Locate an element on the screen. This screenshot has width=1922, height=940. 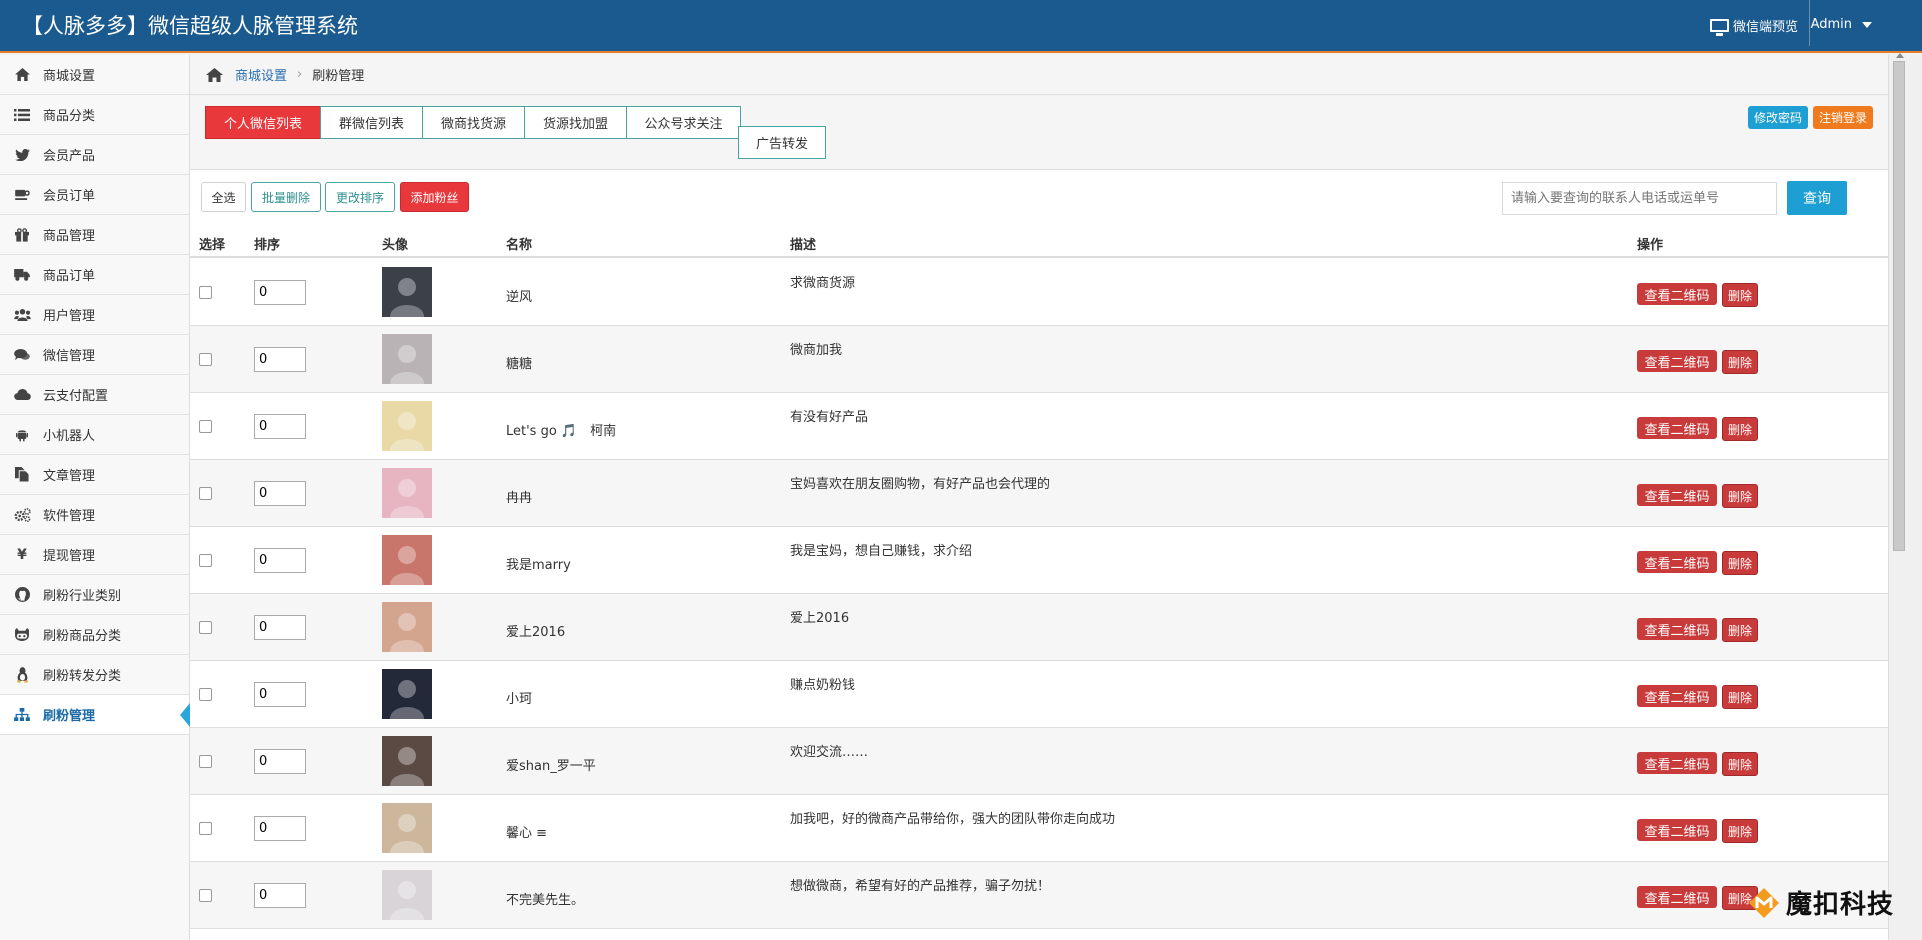
change-sort-button: 更改排序 is located at coordinates (360, 197).